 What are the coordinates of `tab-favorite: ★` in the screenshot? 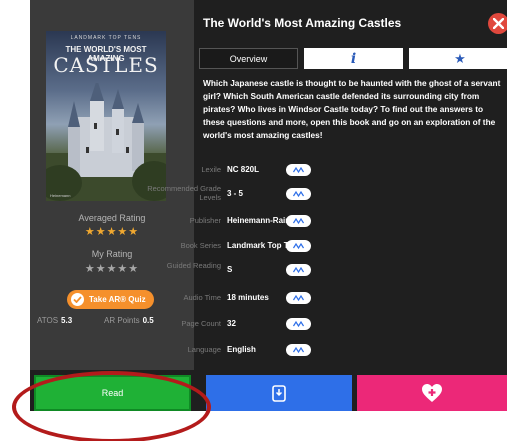 It's located at (458, 58).